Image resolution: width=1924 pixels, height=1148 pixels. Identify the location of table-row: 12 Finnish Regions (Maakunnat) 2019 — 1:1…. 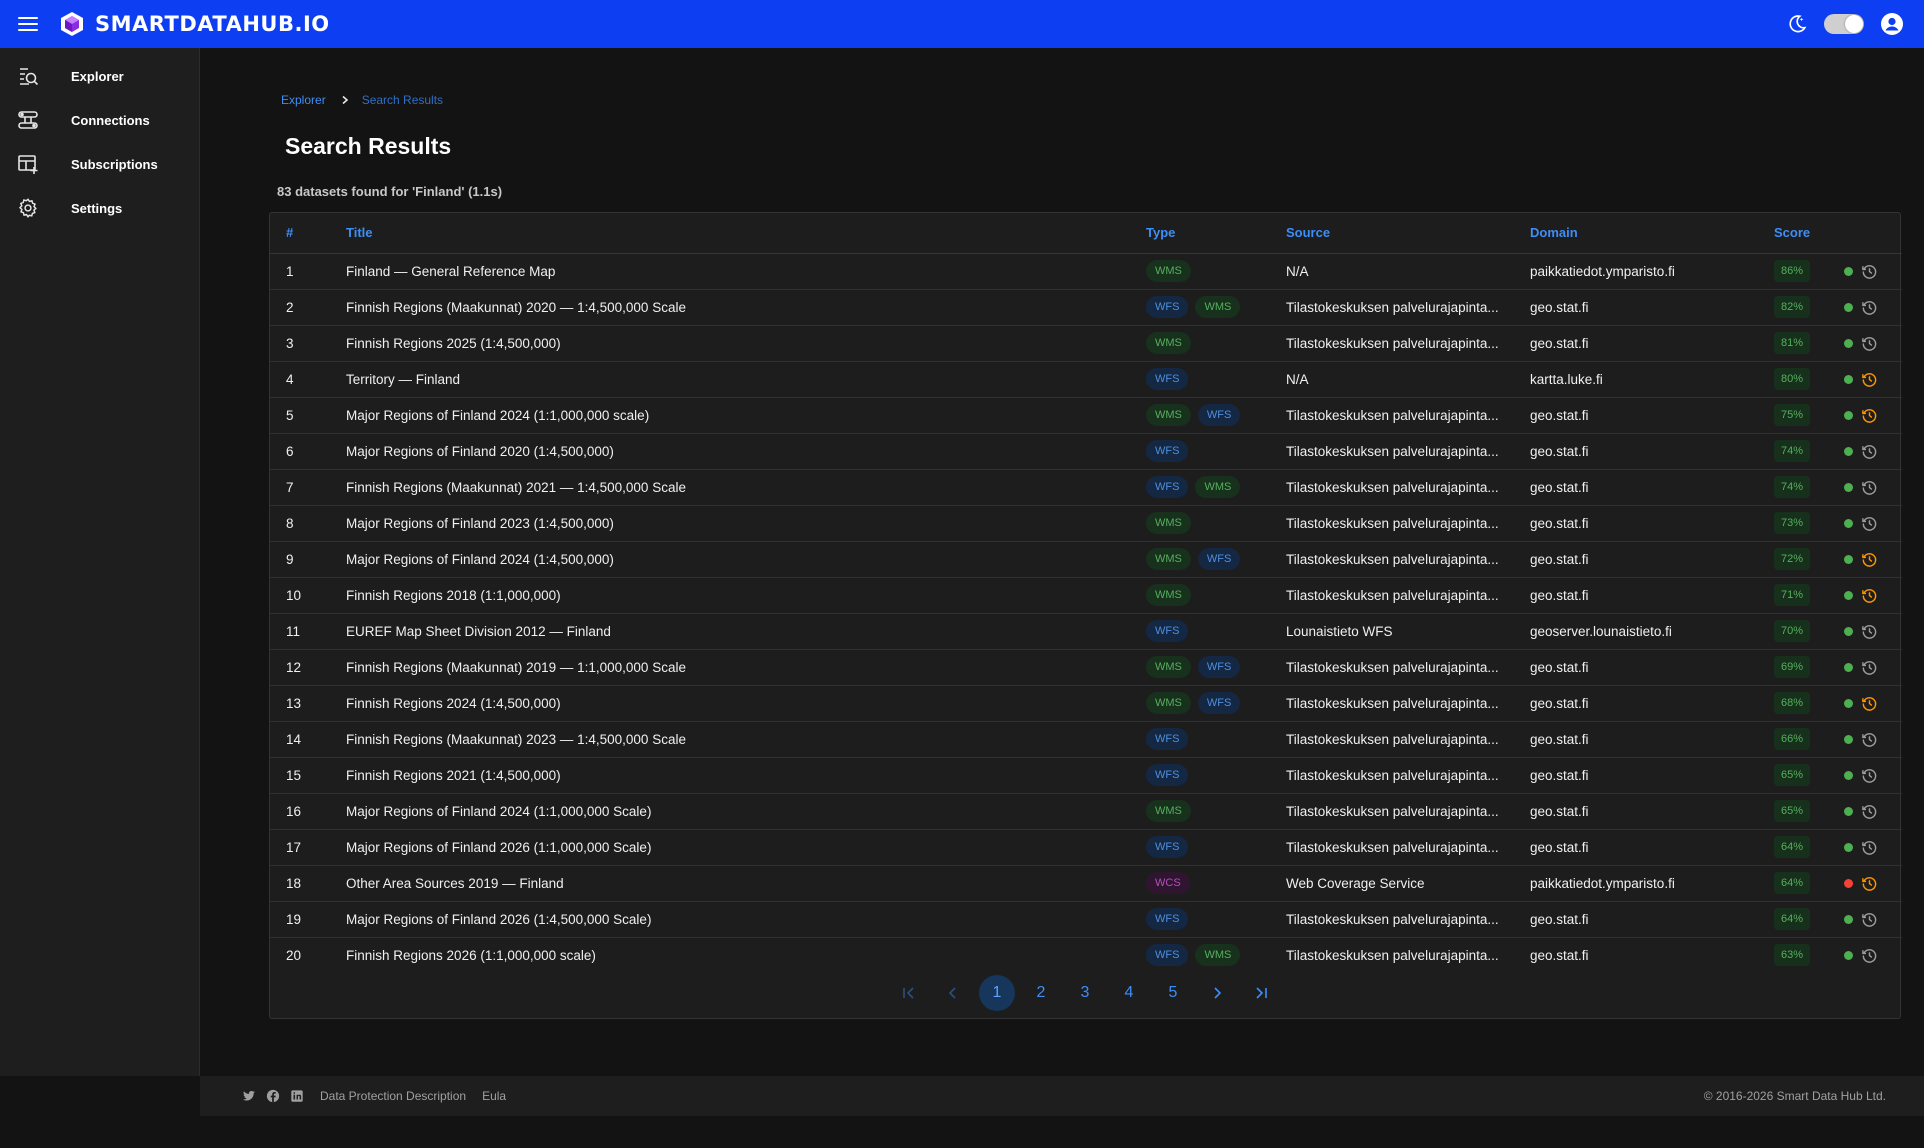
(1086, 667).